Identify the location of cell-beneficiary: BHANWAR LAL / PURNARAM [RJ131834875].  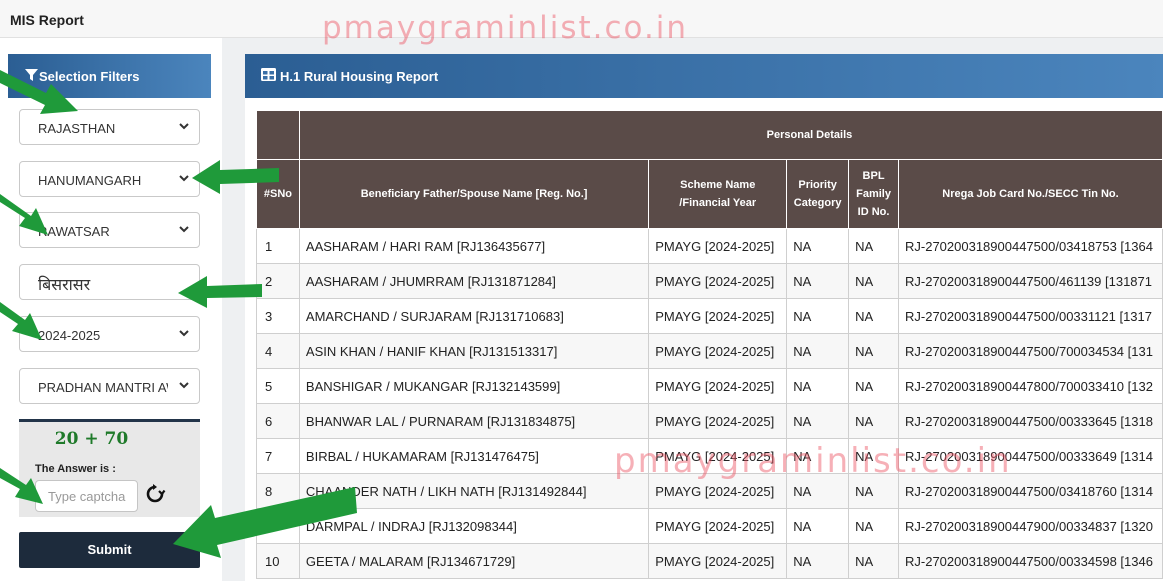
(474, 421).